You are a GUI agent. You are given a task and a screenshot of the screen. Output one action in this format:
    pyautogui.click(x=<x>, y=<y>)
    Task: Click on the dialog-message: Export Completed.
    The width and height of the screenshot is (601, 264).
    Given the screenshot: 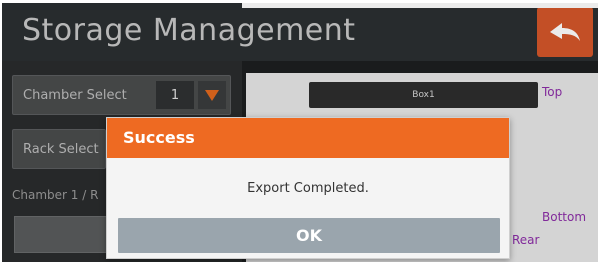 What is the action you would take?
    pyautogui.click(x=308, y=188)
    